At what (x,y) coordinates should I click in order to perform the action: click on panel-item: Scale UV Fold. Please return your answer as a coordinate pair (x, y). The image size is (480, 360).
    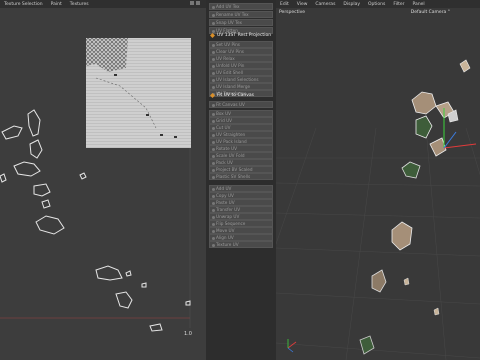
    Looking at the image, I should click on (241, 155).